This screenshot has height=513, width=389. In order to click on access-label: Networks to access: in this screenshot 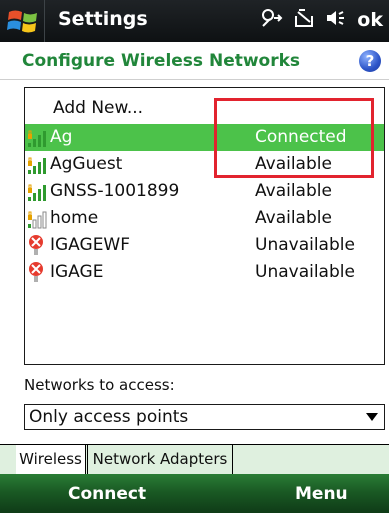, I will do `click(99, 385)`.